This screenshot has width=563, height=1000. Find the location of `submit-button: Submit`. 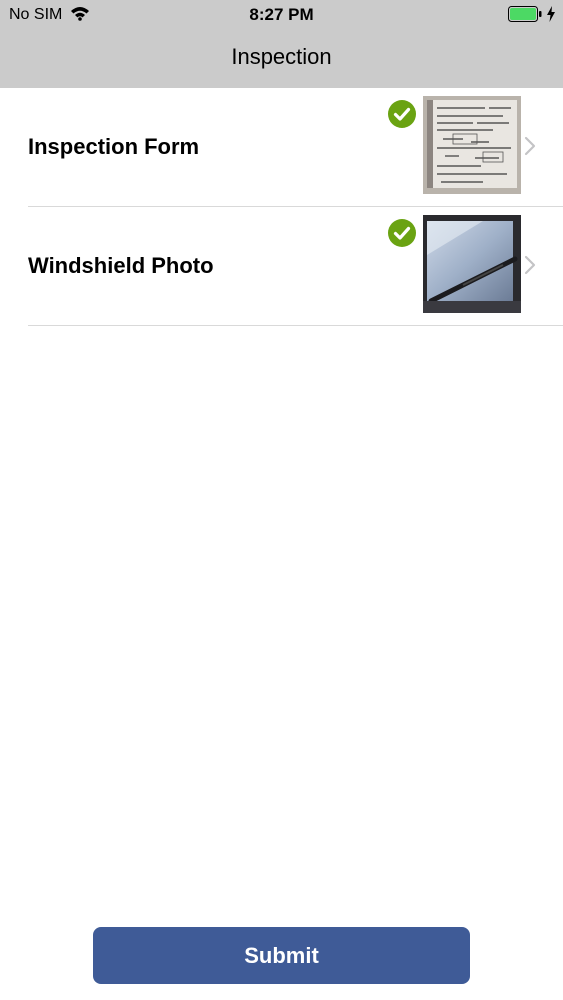

submit-button: Submit is located at coordinates (281, 955).